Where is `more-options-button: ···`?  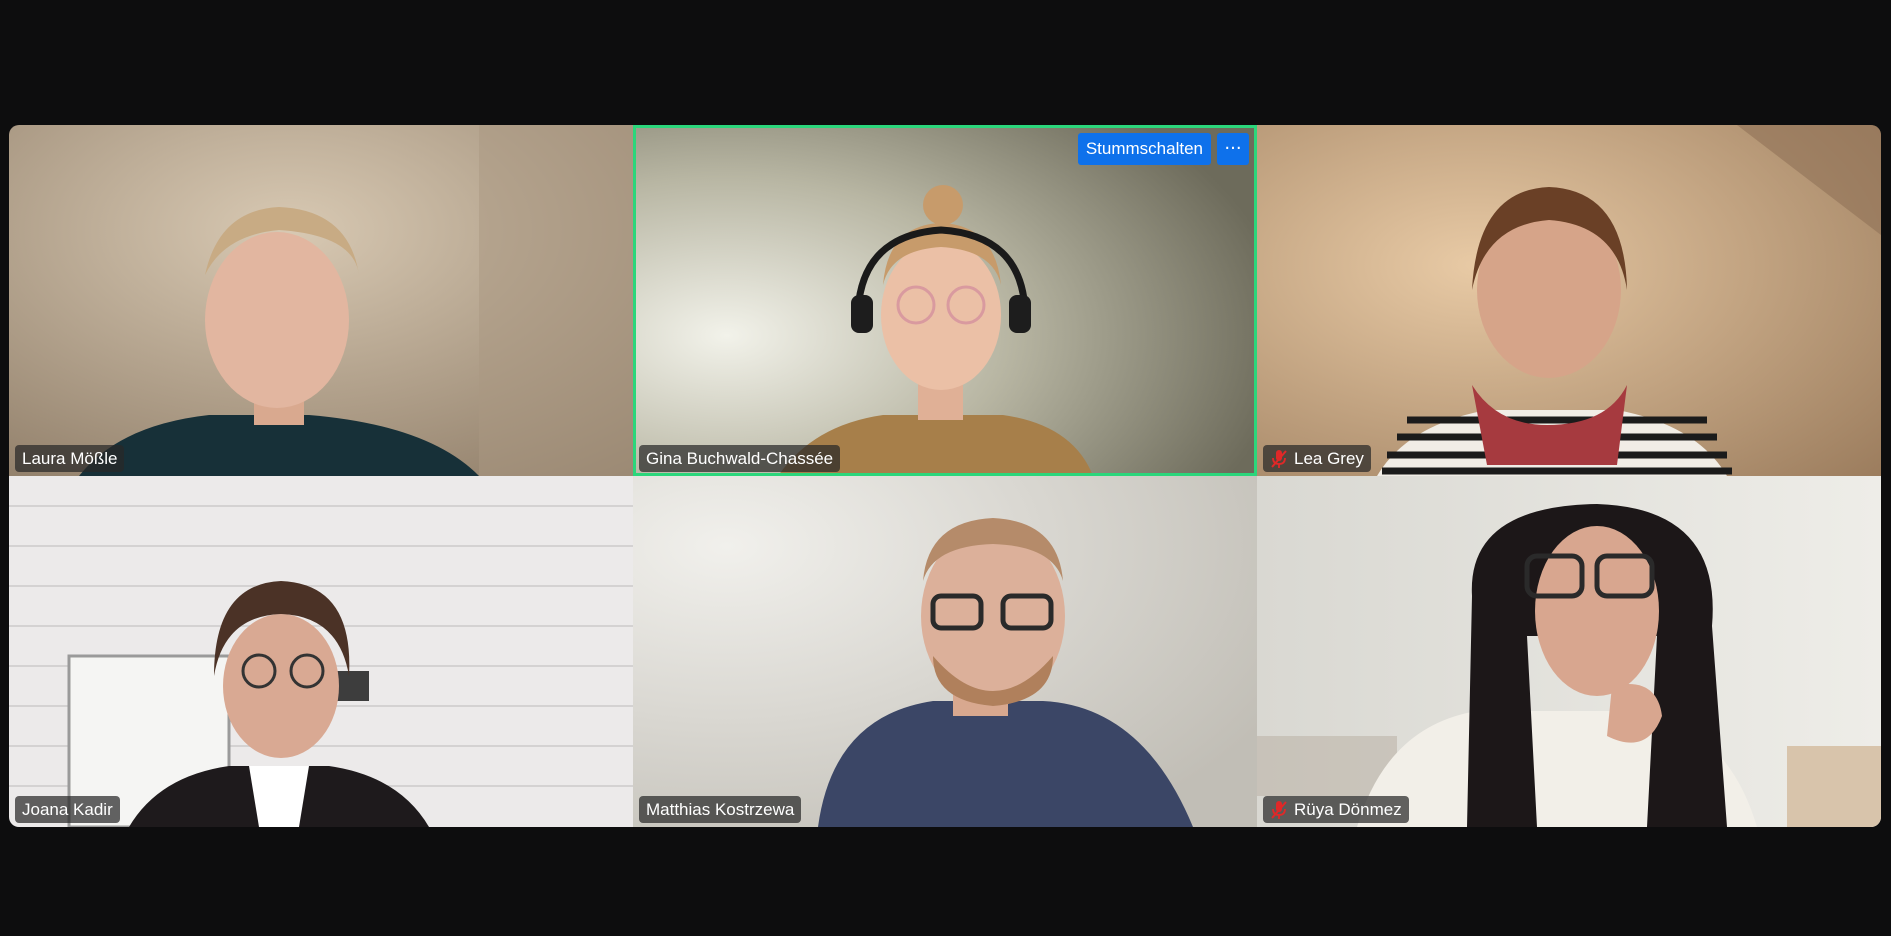
more-options-button: ··· is located at coordinates (1233, 149).